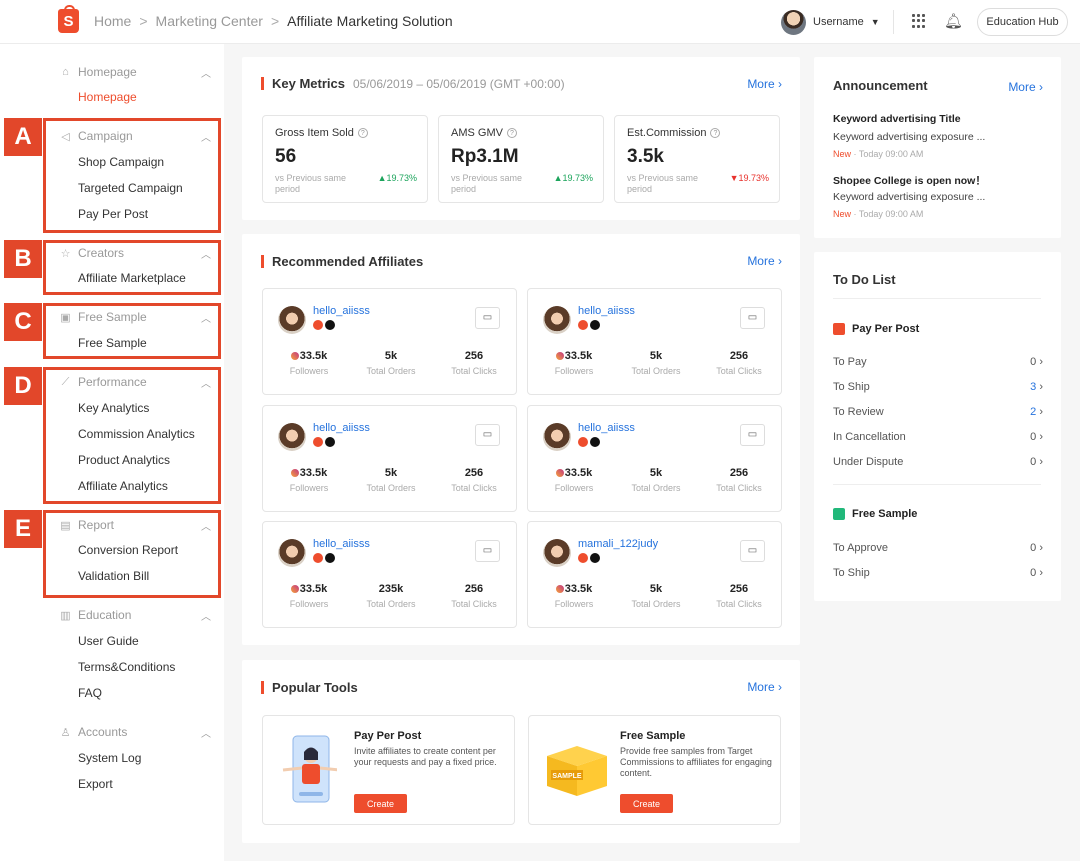  What do you see at coordinates (112, 21) in the screenshot?
I see `breadcrumb-home: Home` at bounding box center [112, 21].